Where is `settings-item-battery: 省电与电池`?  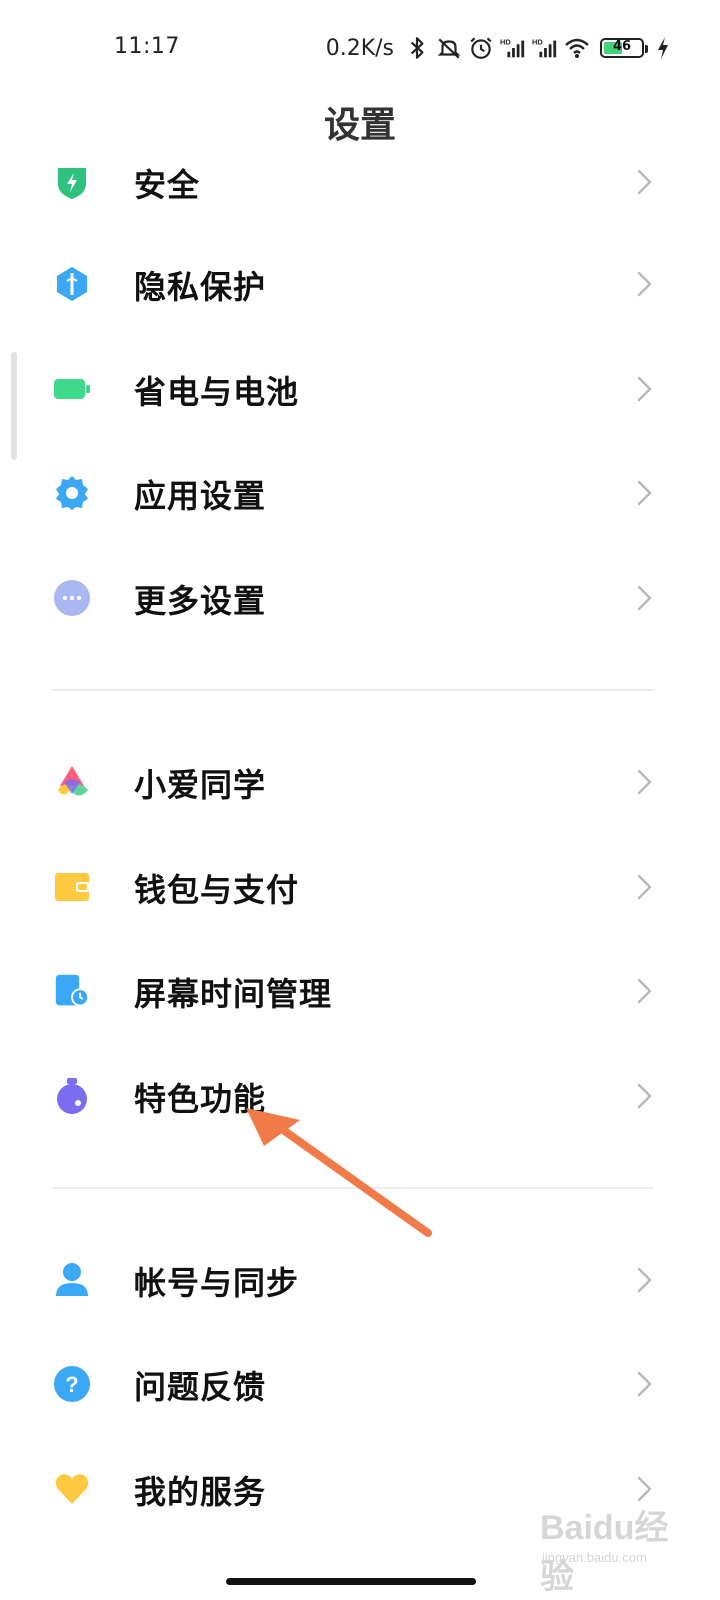 settings-item-battery: 省电与电池 is located at coordinates (360, 389).